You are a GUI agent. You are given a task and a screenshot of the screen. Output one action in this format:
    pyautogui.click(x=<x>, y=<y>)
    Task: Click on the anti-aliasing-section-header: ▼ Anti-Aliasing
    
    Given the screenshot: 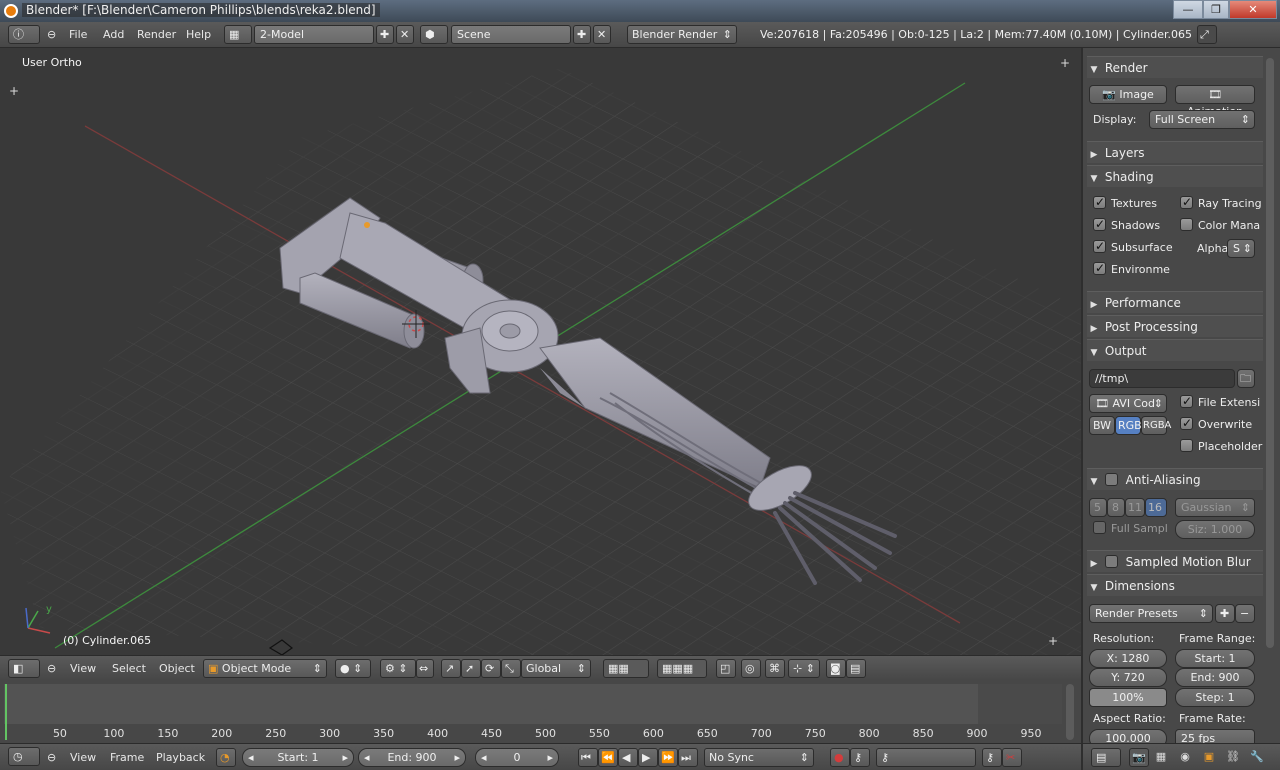 What is the action you would take?
    pyautogui.click(x=1175, y=479)
    